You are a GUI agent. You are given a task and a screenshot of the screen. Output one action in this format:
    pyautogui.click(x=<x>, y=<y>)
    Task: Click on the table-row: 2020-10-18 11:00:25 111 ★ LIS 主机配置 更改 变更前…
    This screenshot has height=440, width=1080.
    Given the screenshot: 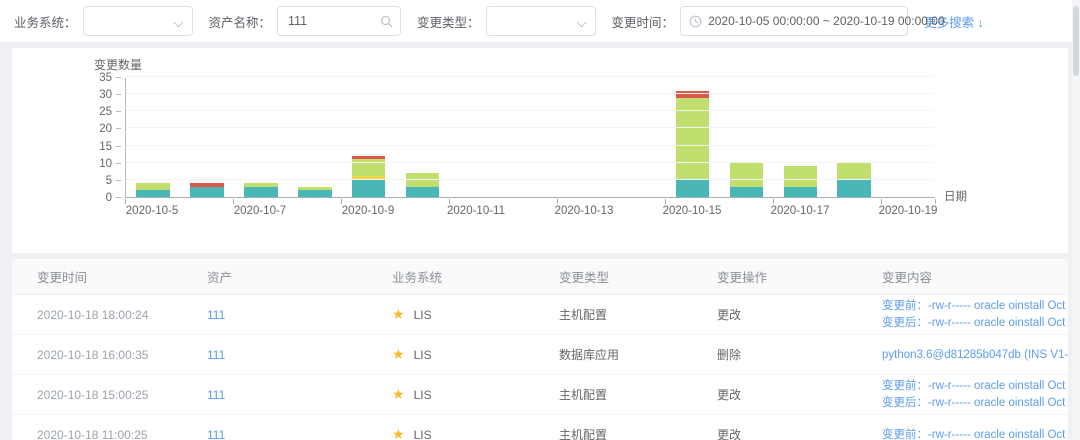 What is the action you would take?
    pyautogui.click(x=540, y=427)
    